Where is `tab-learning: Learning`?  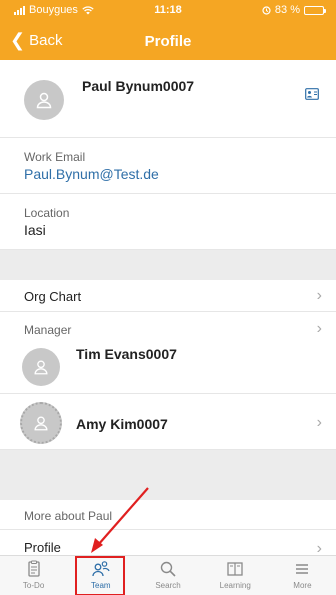
tab-learning: Learning is located at coordinates (235, 575).